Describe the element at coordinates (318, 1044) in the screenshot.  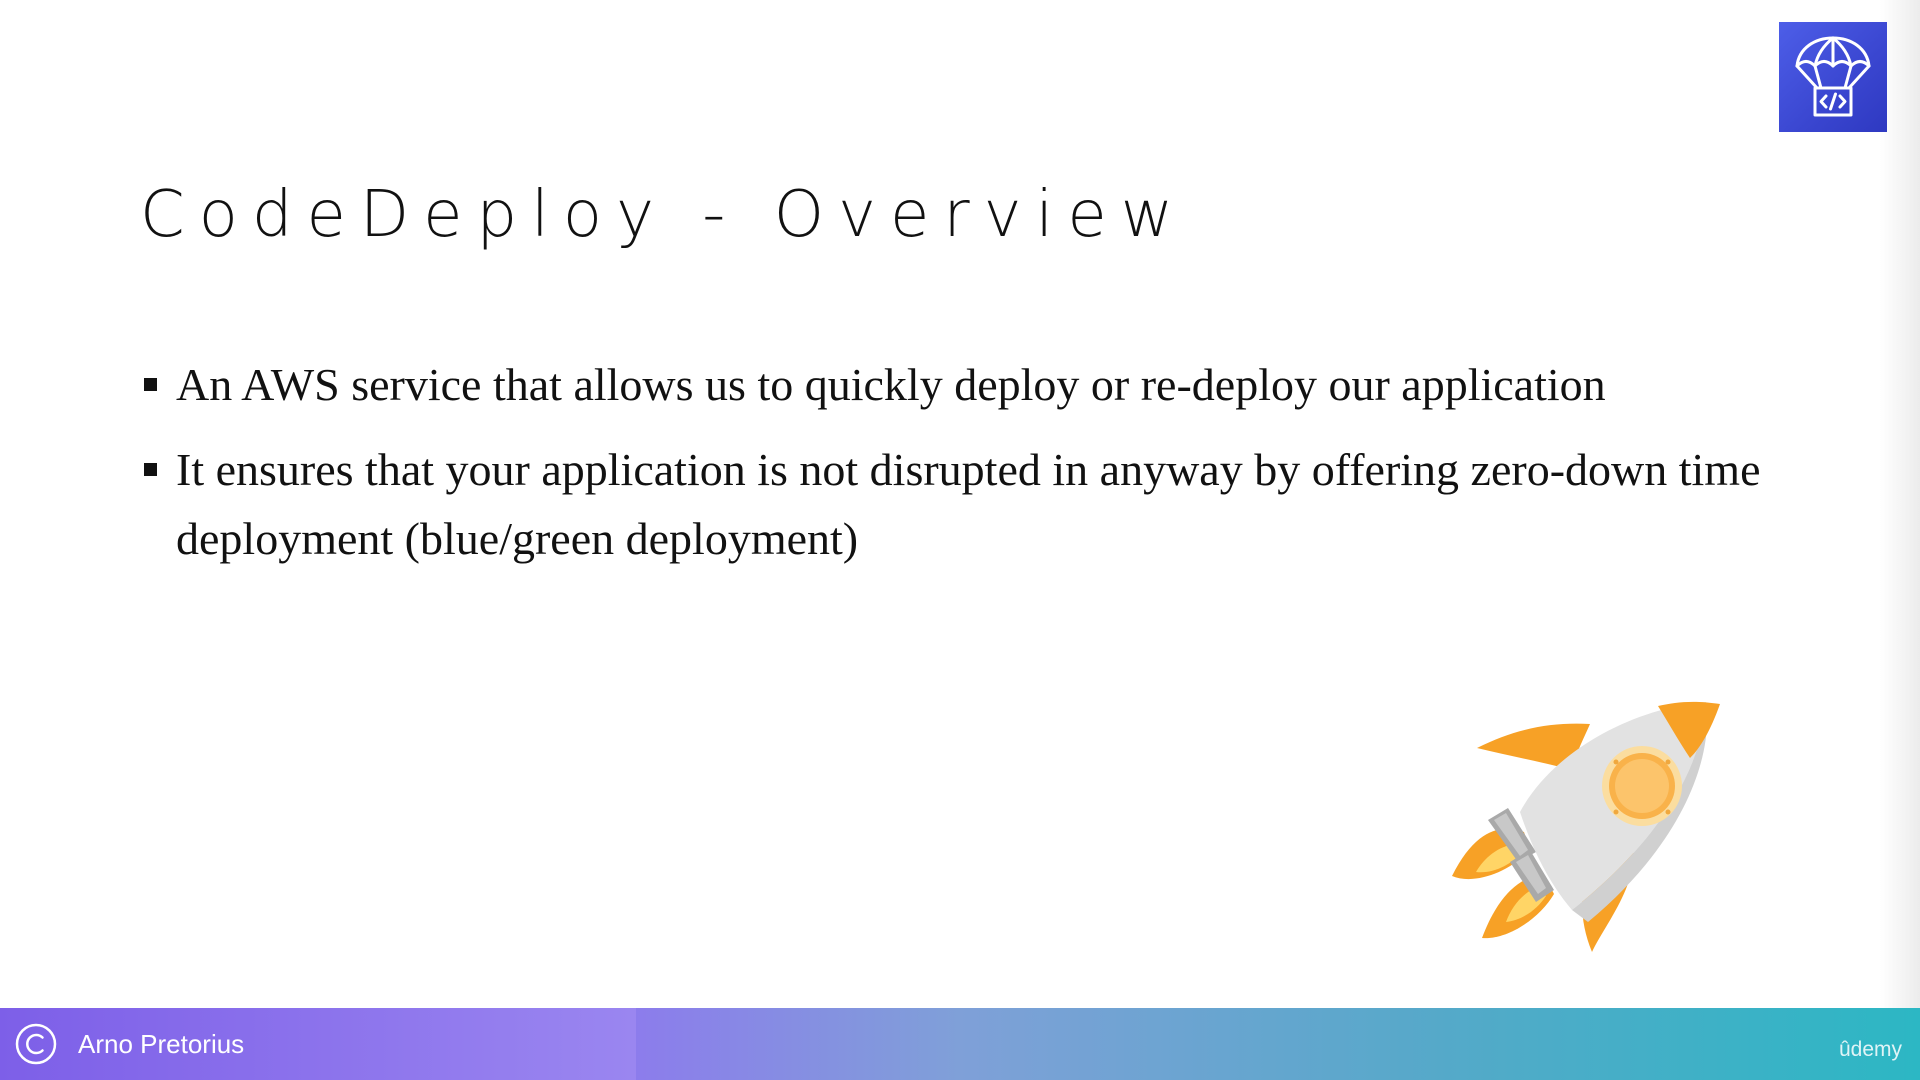
I see `footer-author-panel: Arno Pretorius` at that location.